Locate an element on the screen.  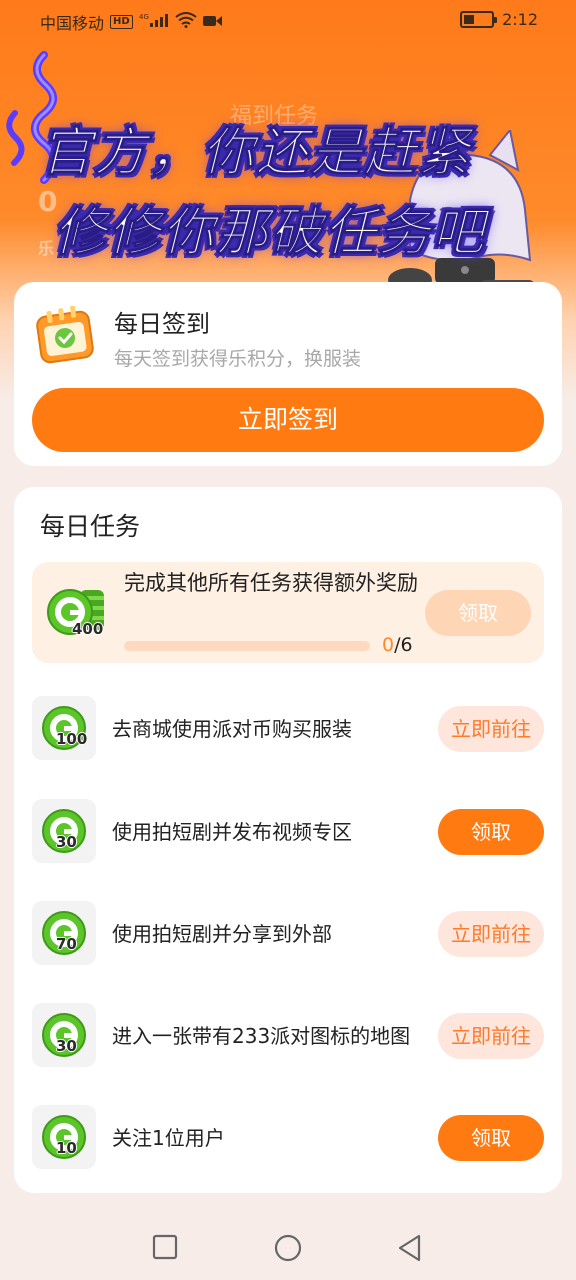
svg-text: 4G is located at coordinates (144, 17).